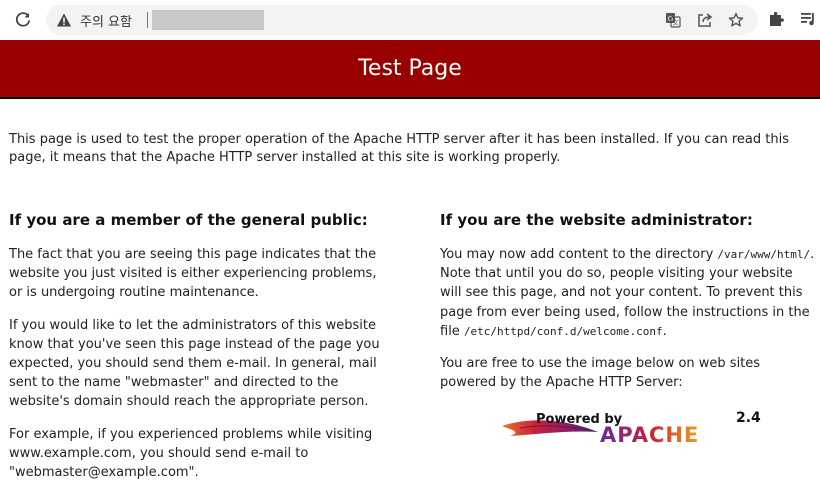  I want to click on welcome-conf-path: /etc/httpd/conf.d/welcome.conf, so click(563, 331).